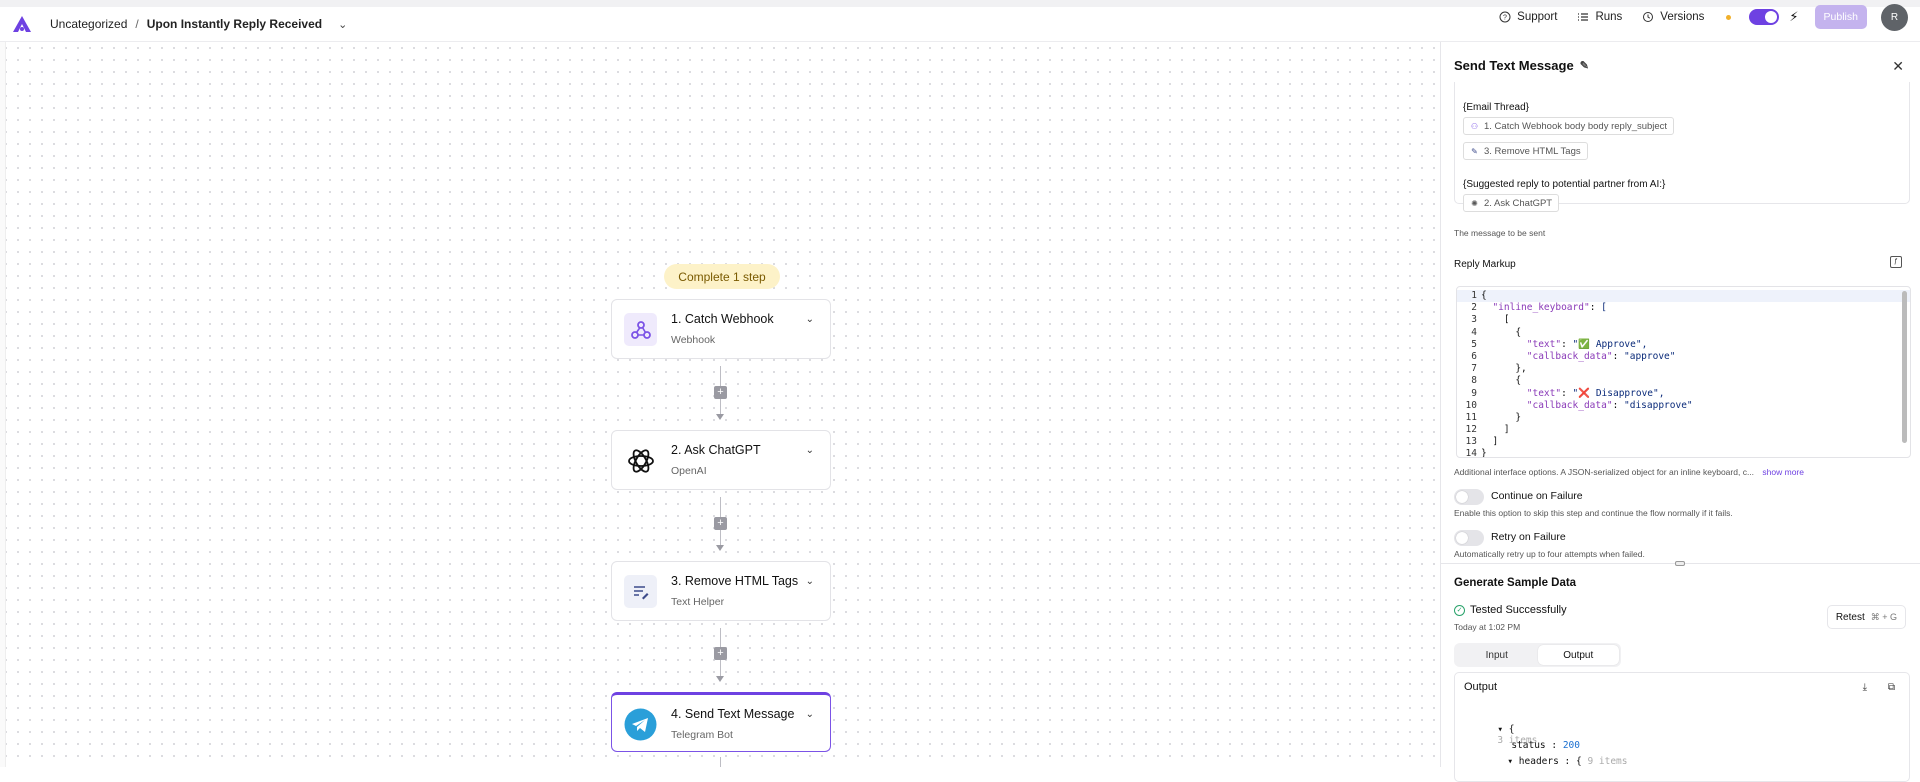 The height and width of the screenshot is (782, 1920). I want to click on code-text: "inline_keyboard": [, so click(1549, 308).